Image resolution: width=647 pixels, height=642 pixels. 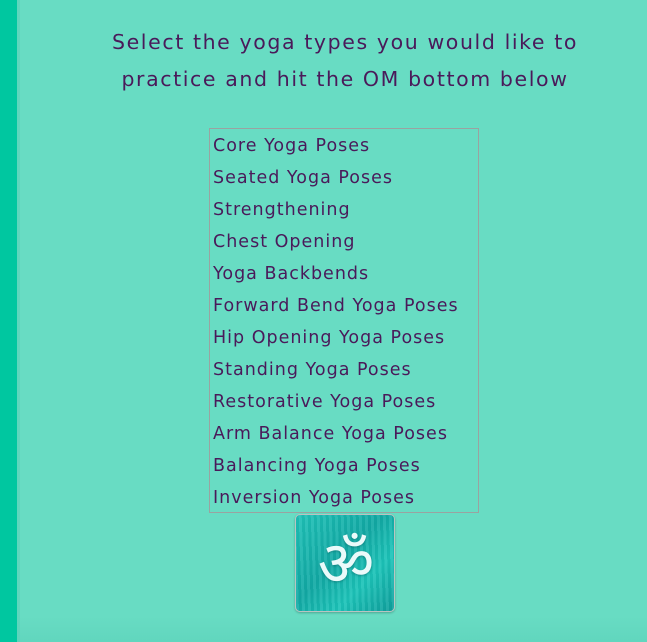 What do you see at coordinates (344, 497) in the screenshot?
I see `yoga-option-inversion: Inversion Yoga Poses` at bounding box center [344, 497].